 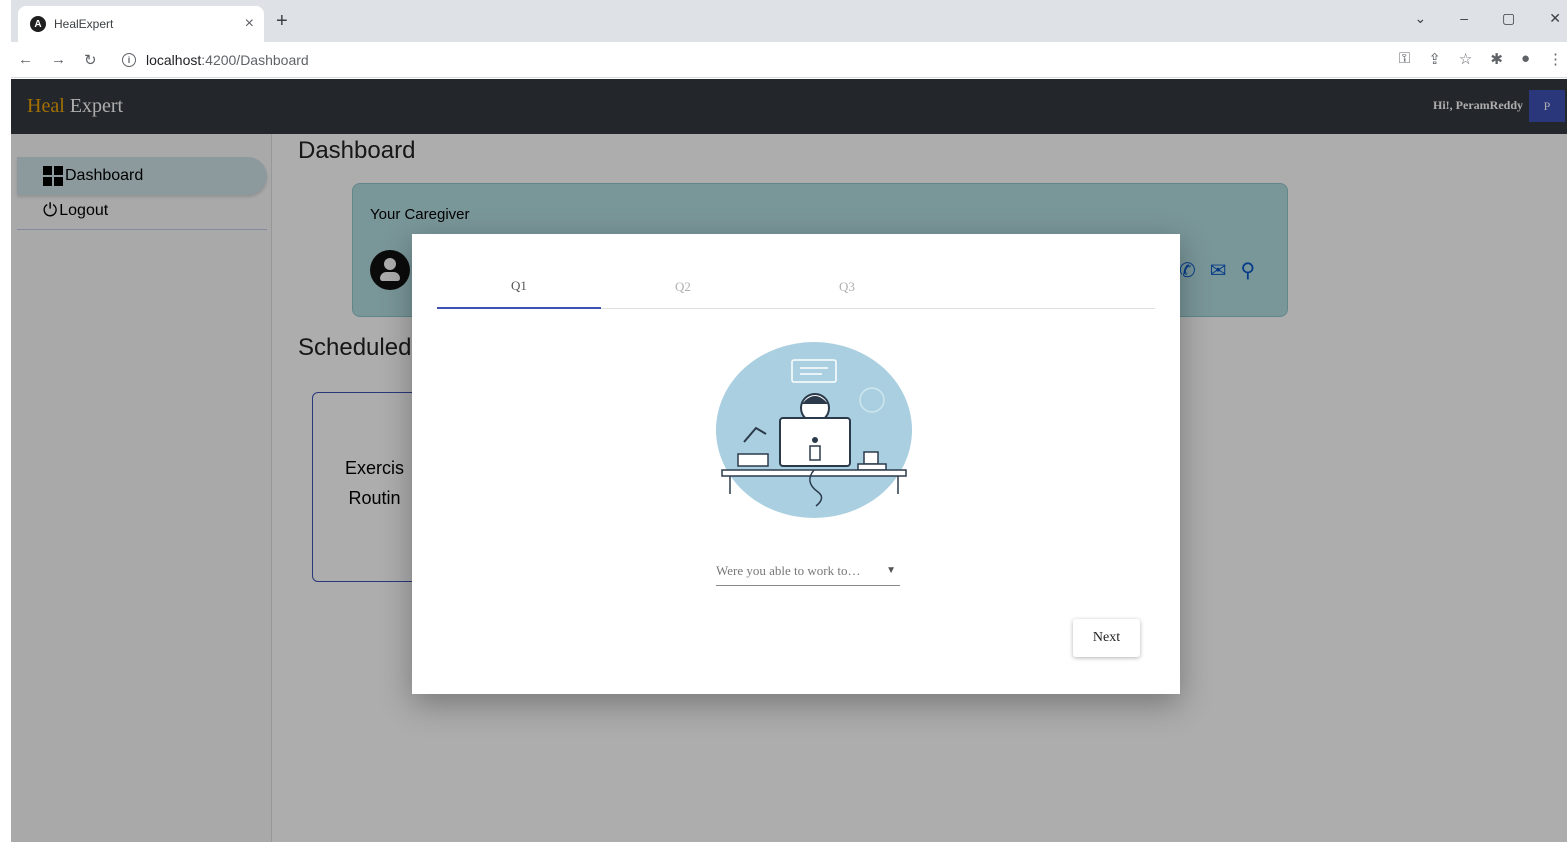 What do you see at coordinates (1555, 18) in the screenshot?
I see `close-window-icon: ✕` at bounding box center [1555, 18].